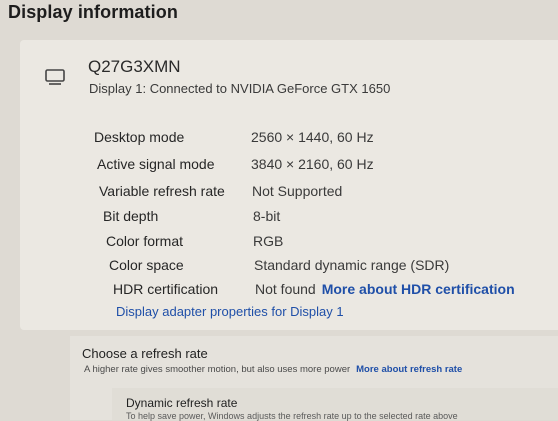 The width and height of the screenshot is (558, 421). Describe the element at coordinates (297, 191) in the screenshot. I see `spec-value-variable-refresh-rate: Not Supported` at that location.